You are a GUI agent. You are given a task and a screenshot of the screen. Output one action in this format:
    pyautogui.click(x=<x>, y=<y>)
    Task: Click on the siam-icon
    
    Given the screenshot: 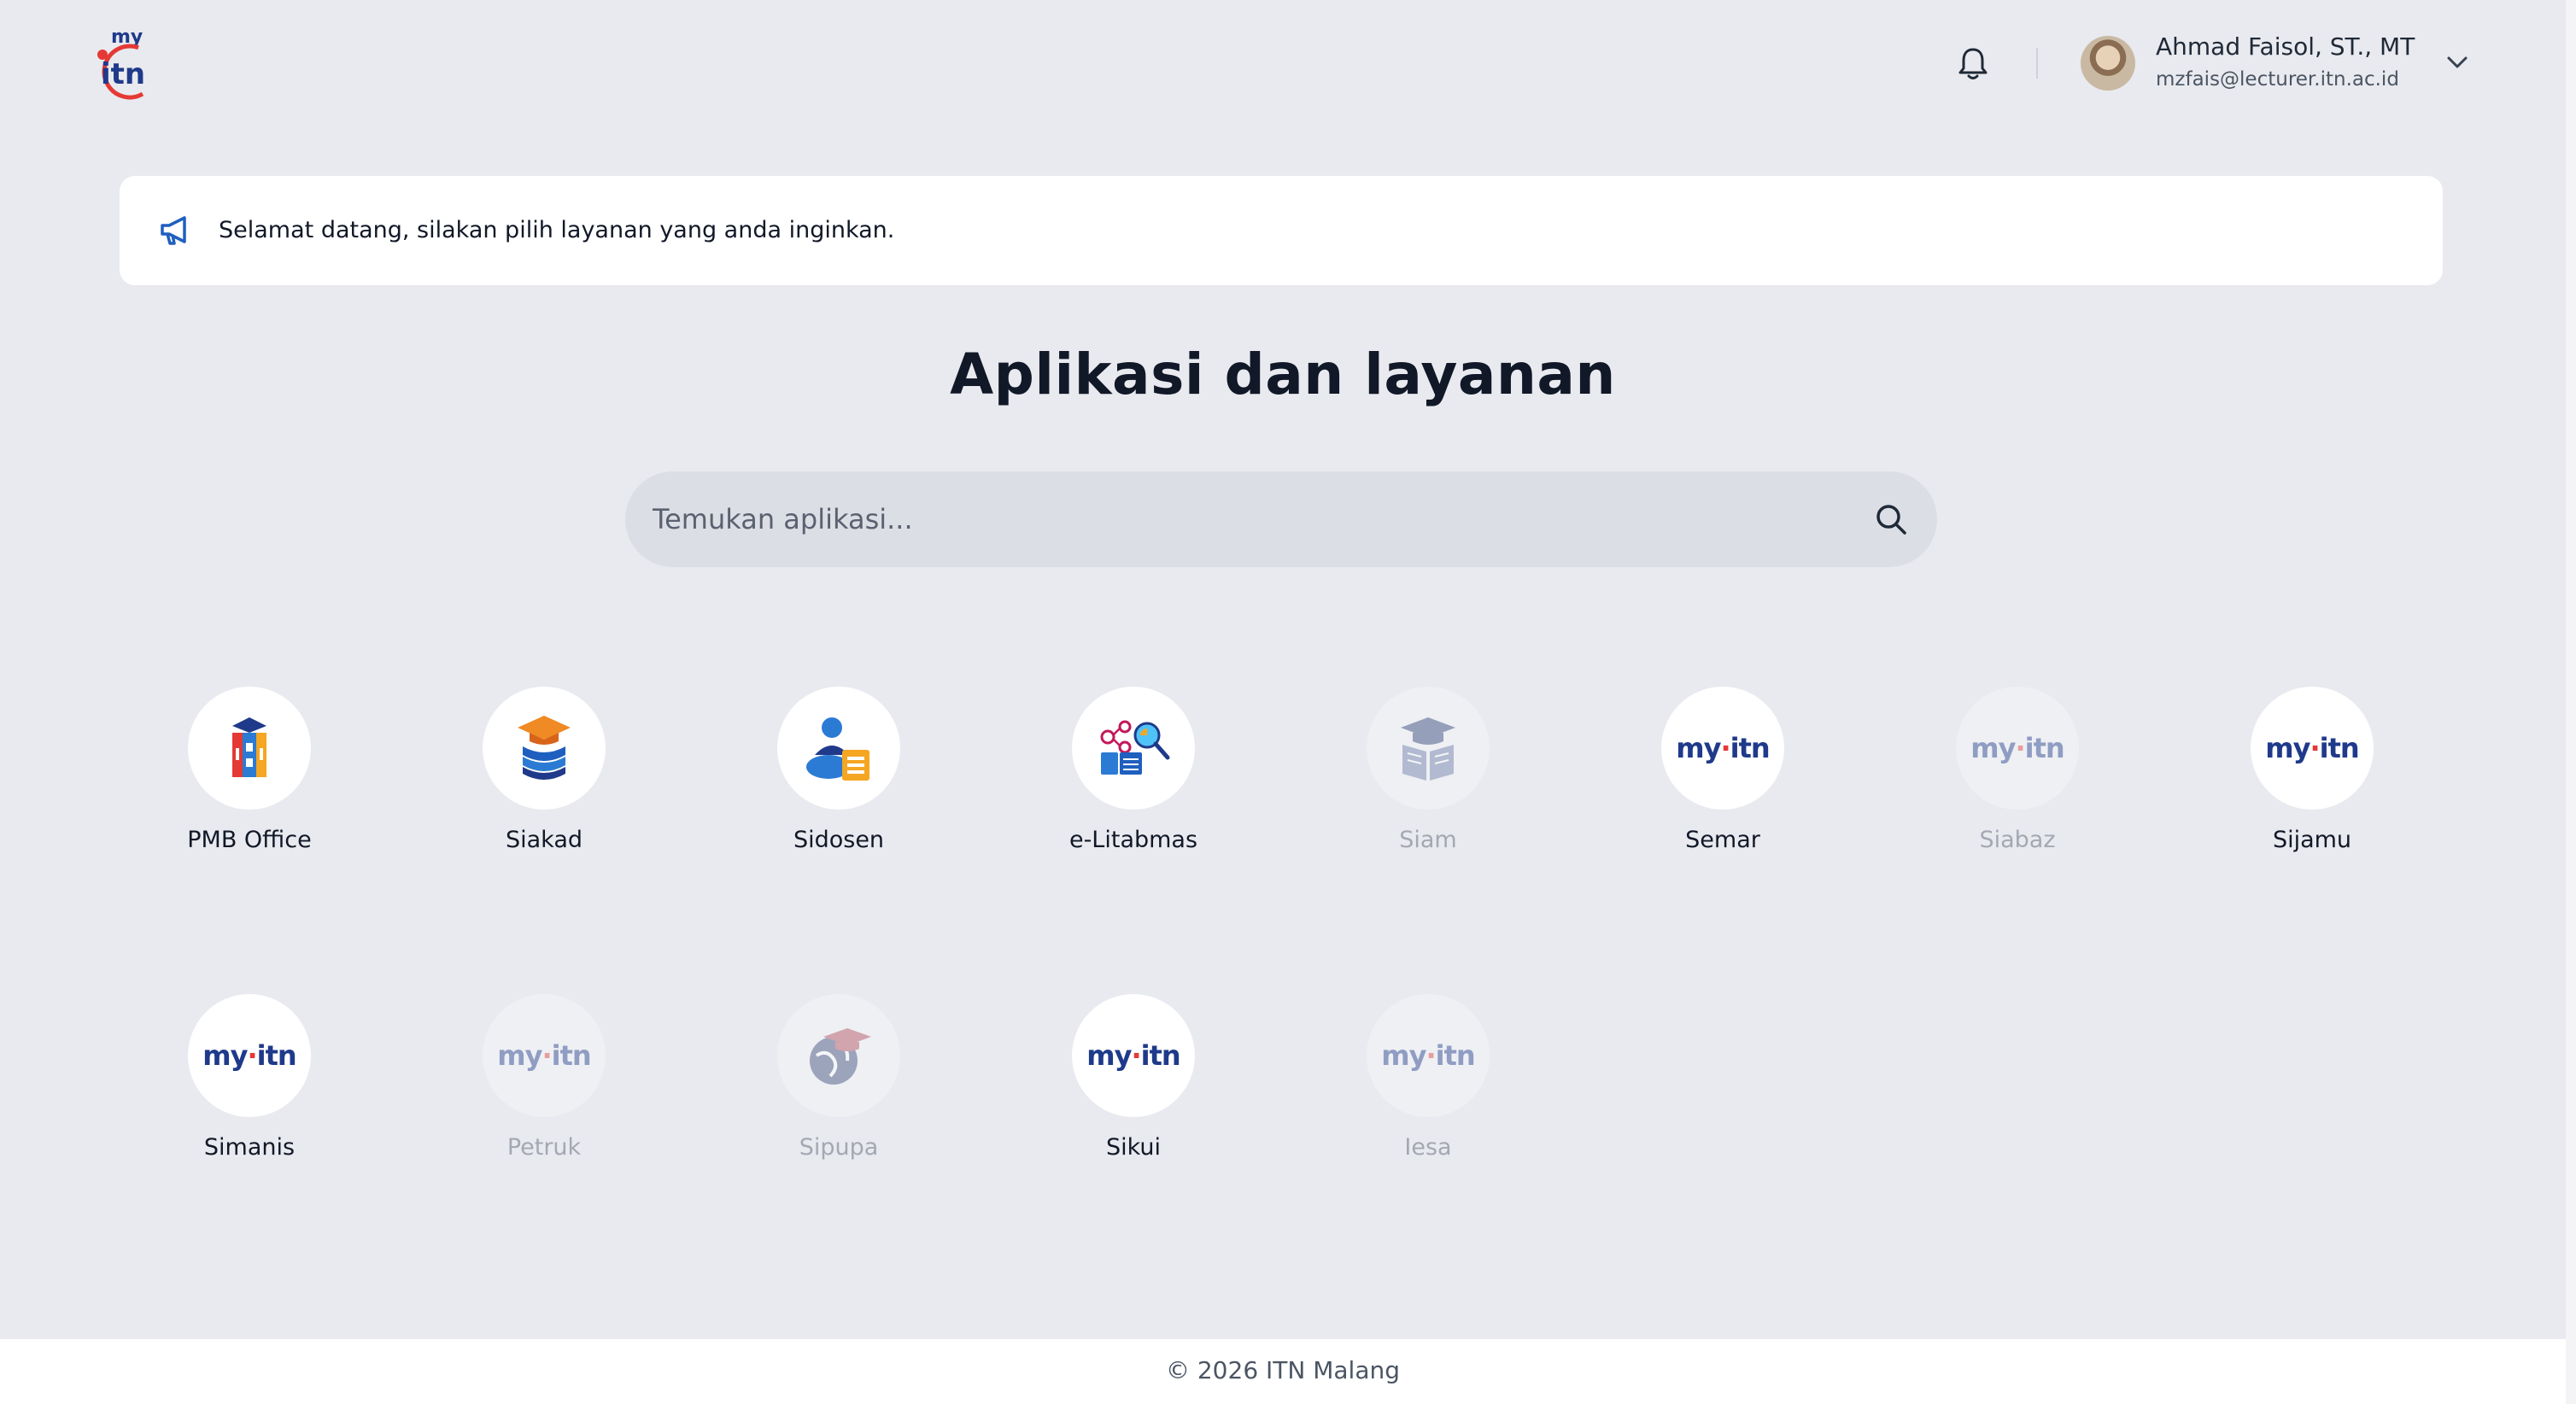 What is the action you would take?
    pyautogui.click(x=1428, y=749)
    